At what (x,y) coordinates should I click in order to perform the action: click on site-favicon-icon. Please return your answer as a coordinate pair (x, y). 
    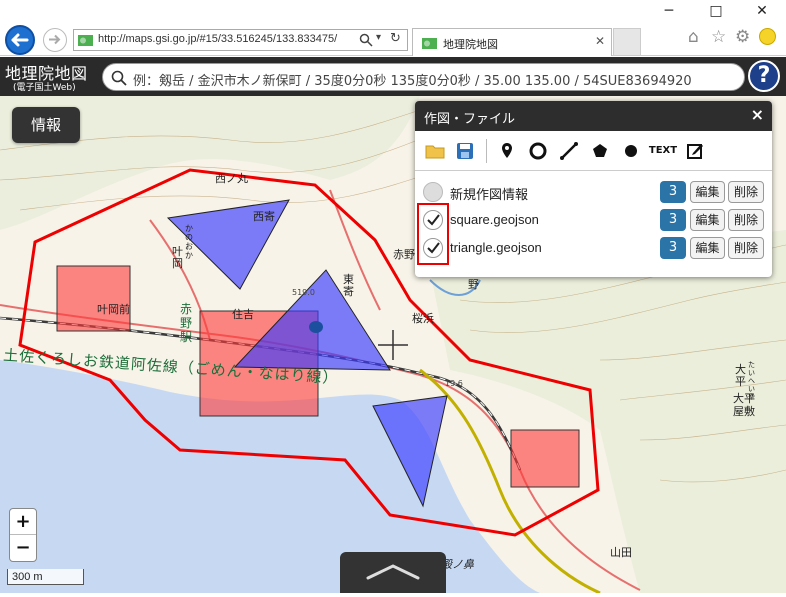
    Looking at the image, I should click on (85, 40).